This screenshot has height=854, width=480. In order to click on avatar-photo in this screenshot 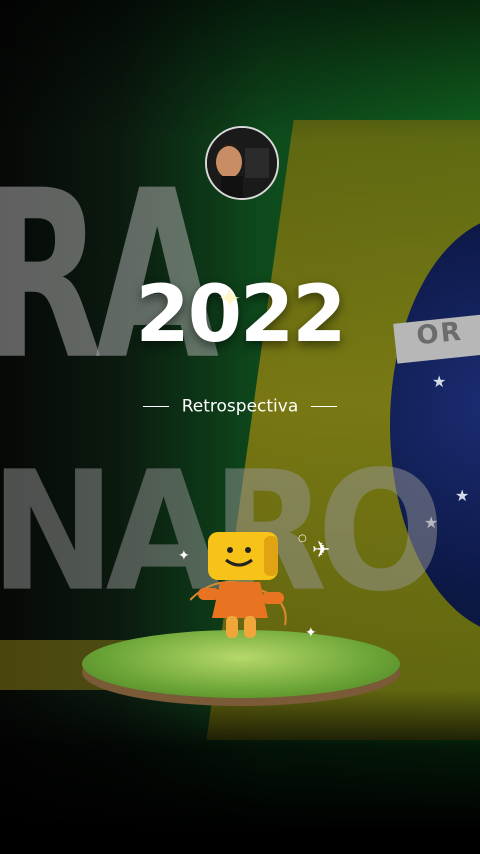, I will do `click(242, 163)`.